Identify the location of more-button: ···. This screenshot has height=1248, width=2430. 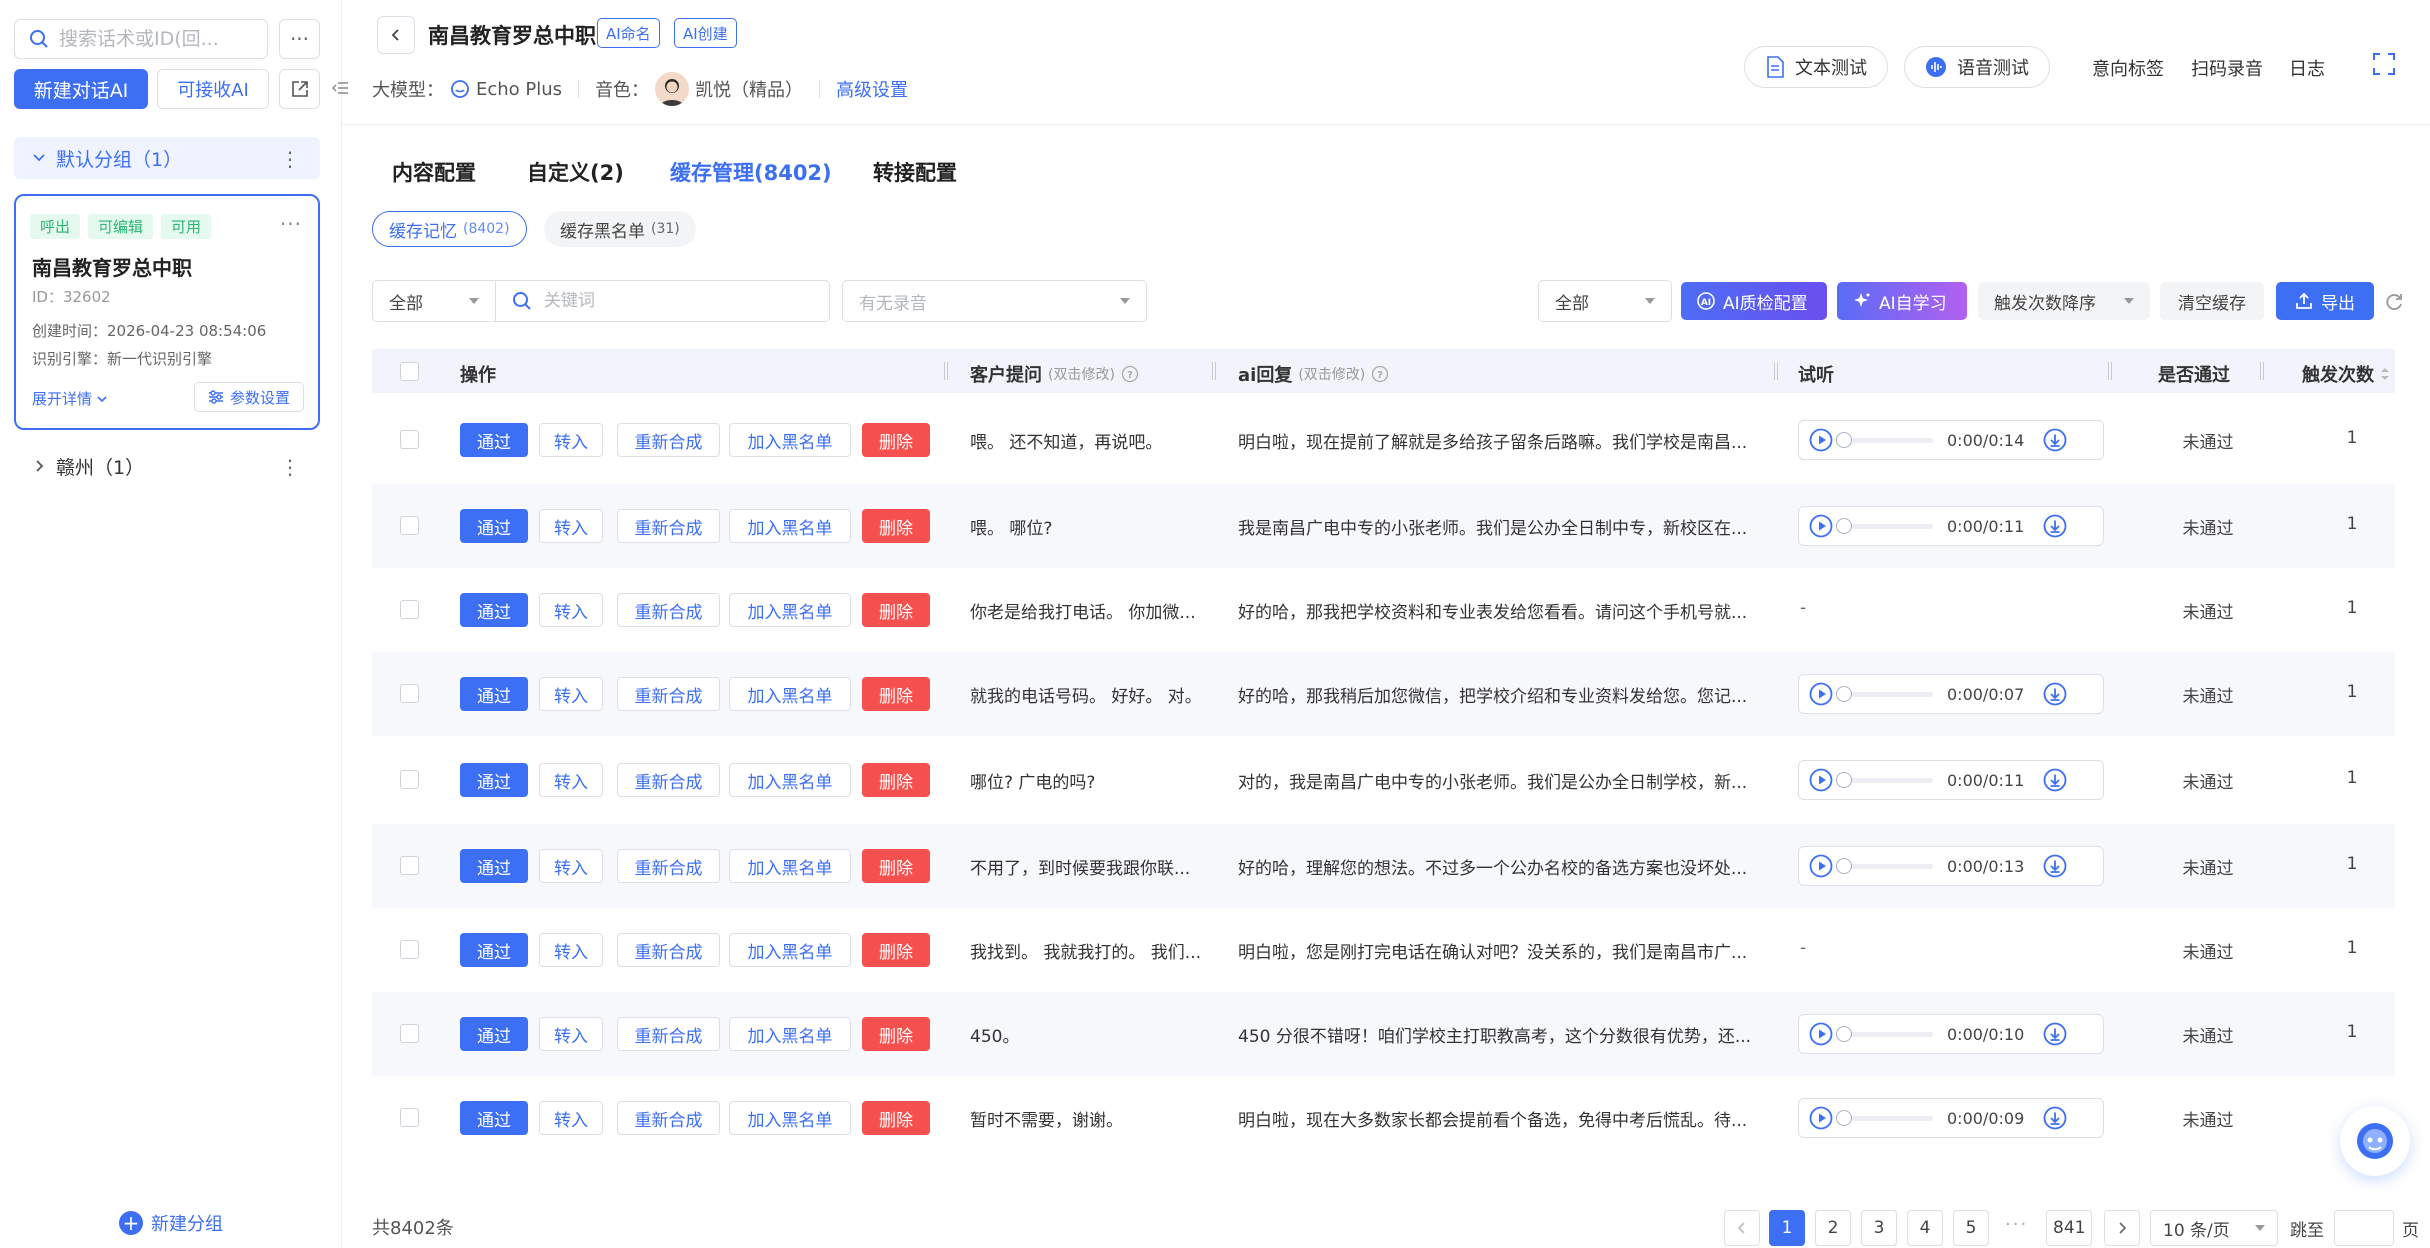
(299, 39).